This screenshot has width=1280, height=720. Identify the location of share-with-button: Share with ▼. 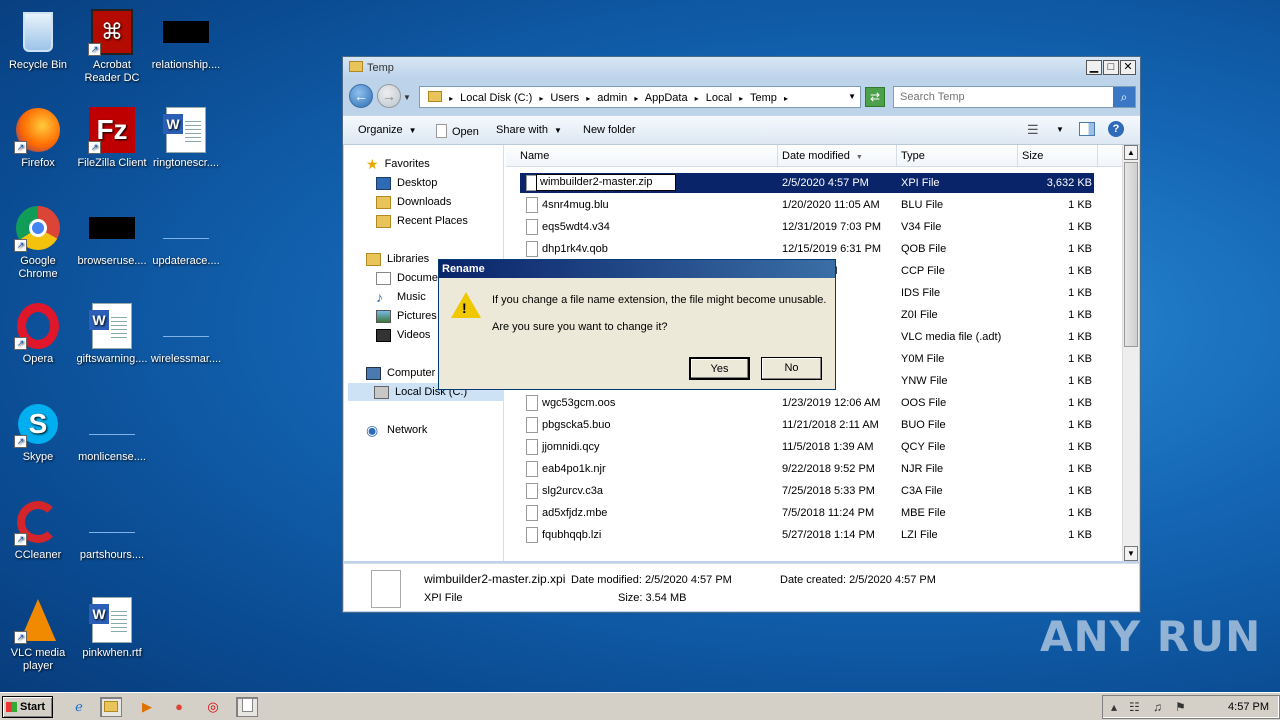
(529, 130).